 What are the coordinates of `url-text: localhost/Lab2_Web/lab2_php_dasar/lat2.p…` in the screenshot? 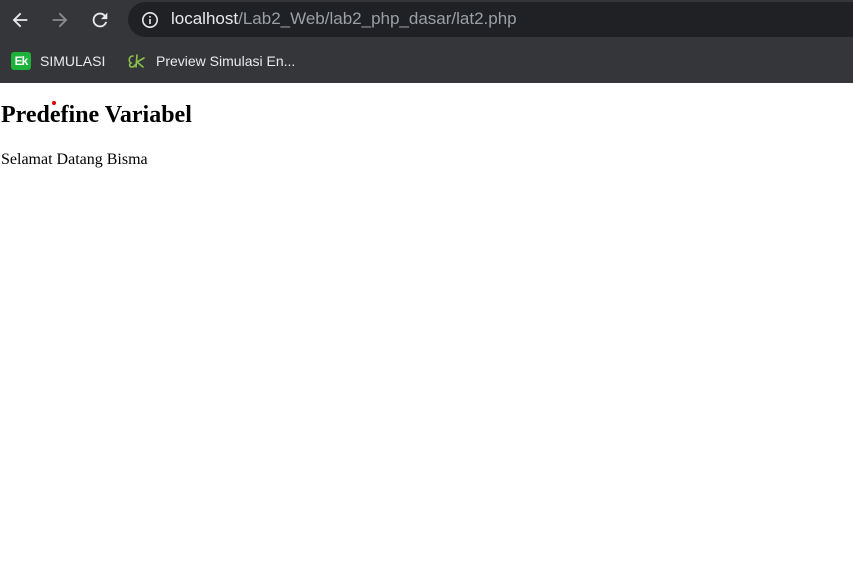 It's located at (344, 19).